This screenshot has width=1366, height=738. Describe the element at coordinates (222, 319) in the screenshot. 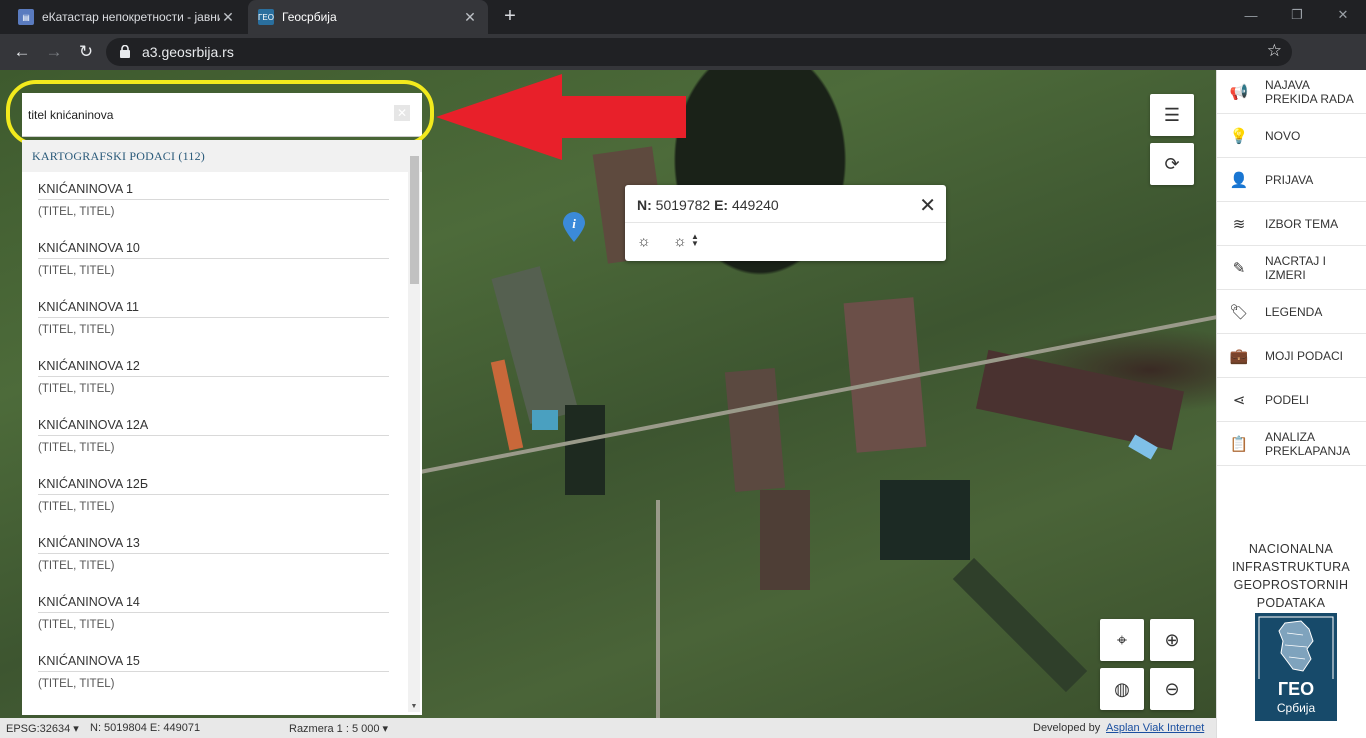

I see `result-item: KNIĆANINOVA 11 (TITEL, TITEL)` at that location.